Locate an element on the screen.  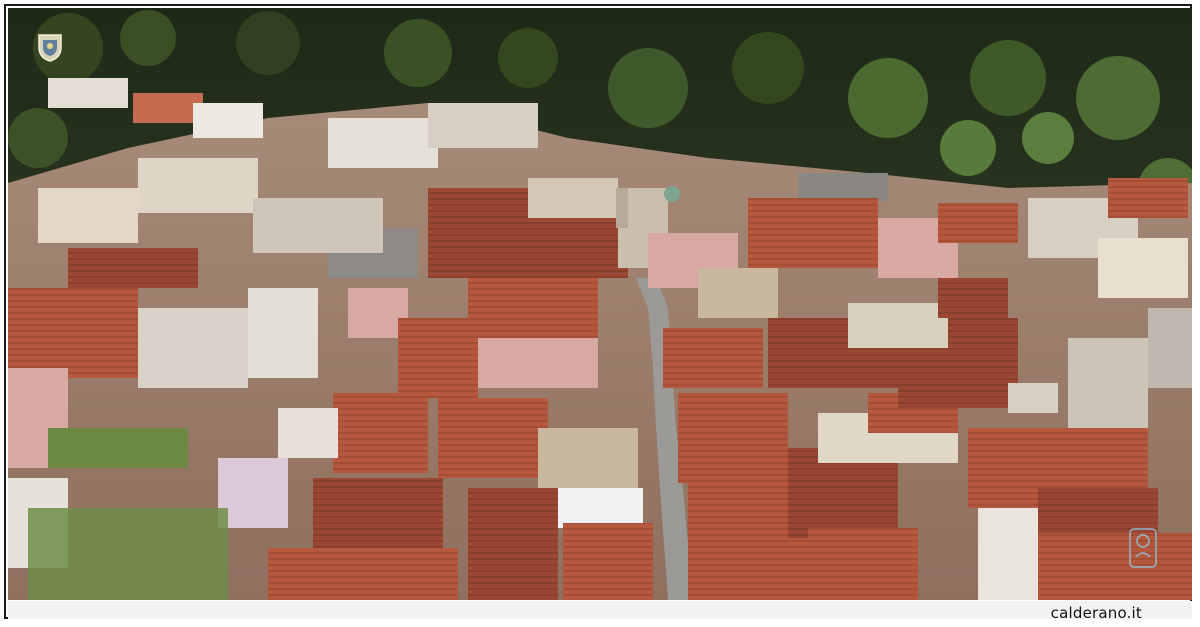
coat-of-arms-logo is located at coordinates (50, 48).